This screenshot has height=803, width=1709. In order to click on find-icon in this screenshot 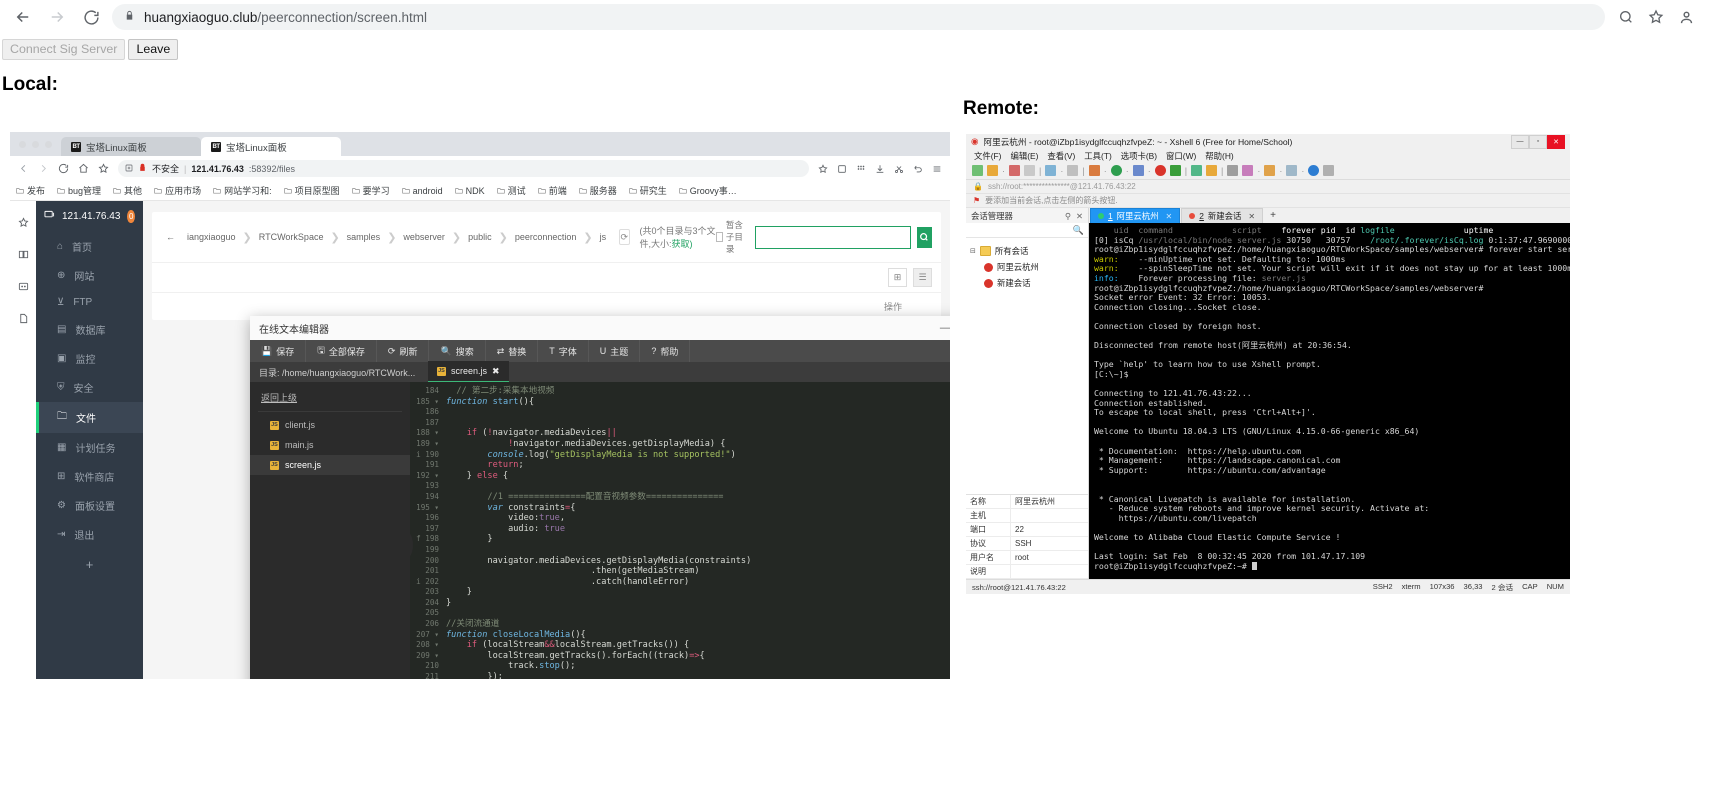, I will do `click(1073, 170)`.